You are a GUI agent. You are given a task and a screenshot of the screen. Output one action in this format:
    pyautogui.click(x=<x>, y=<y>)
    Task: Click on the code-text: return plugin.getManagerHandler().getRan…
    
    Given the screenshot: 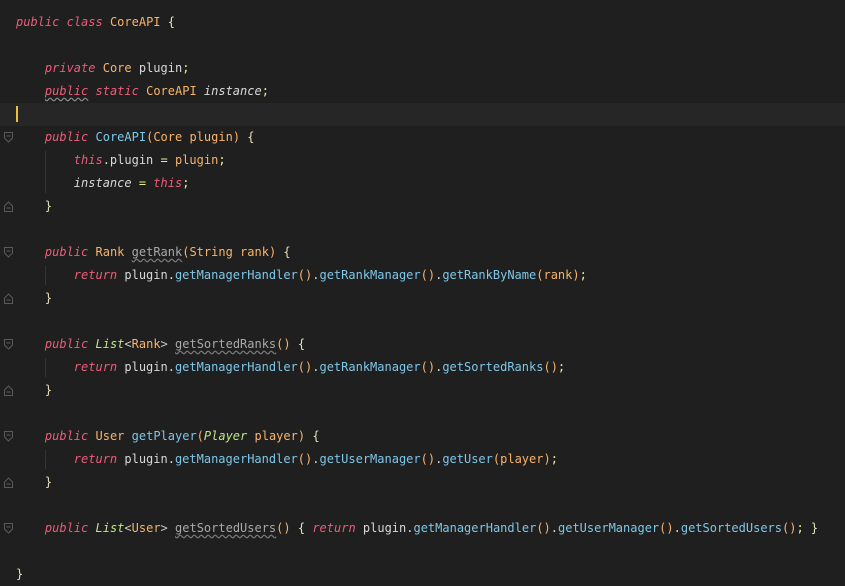 What is the action you would take?
    pyautogui.click(x=301, y=275)
    